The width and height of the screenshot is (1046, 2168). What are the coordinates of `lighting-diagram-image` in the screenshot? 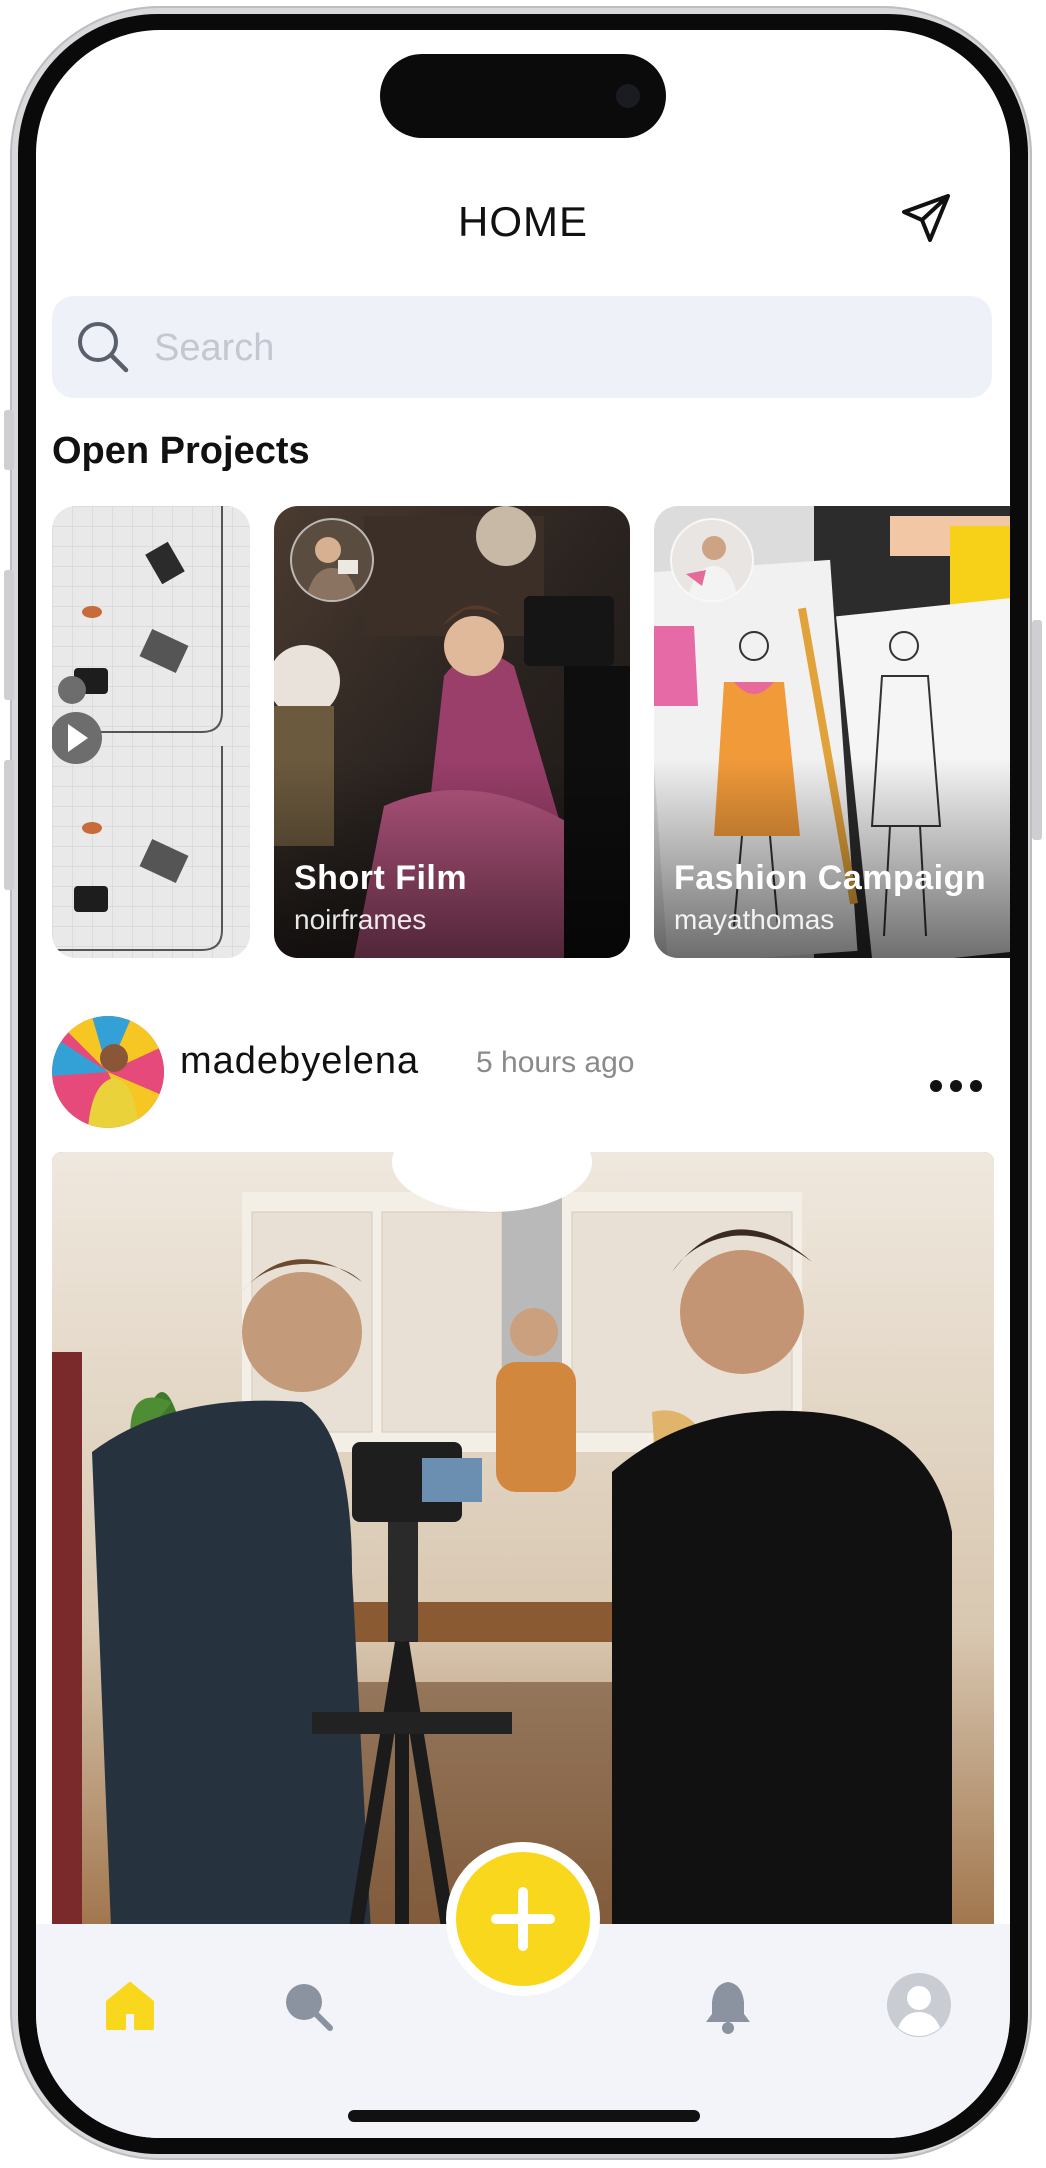 It's located at (151, 732).